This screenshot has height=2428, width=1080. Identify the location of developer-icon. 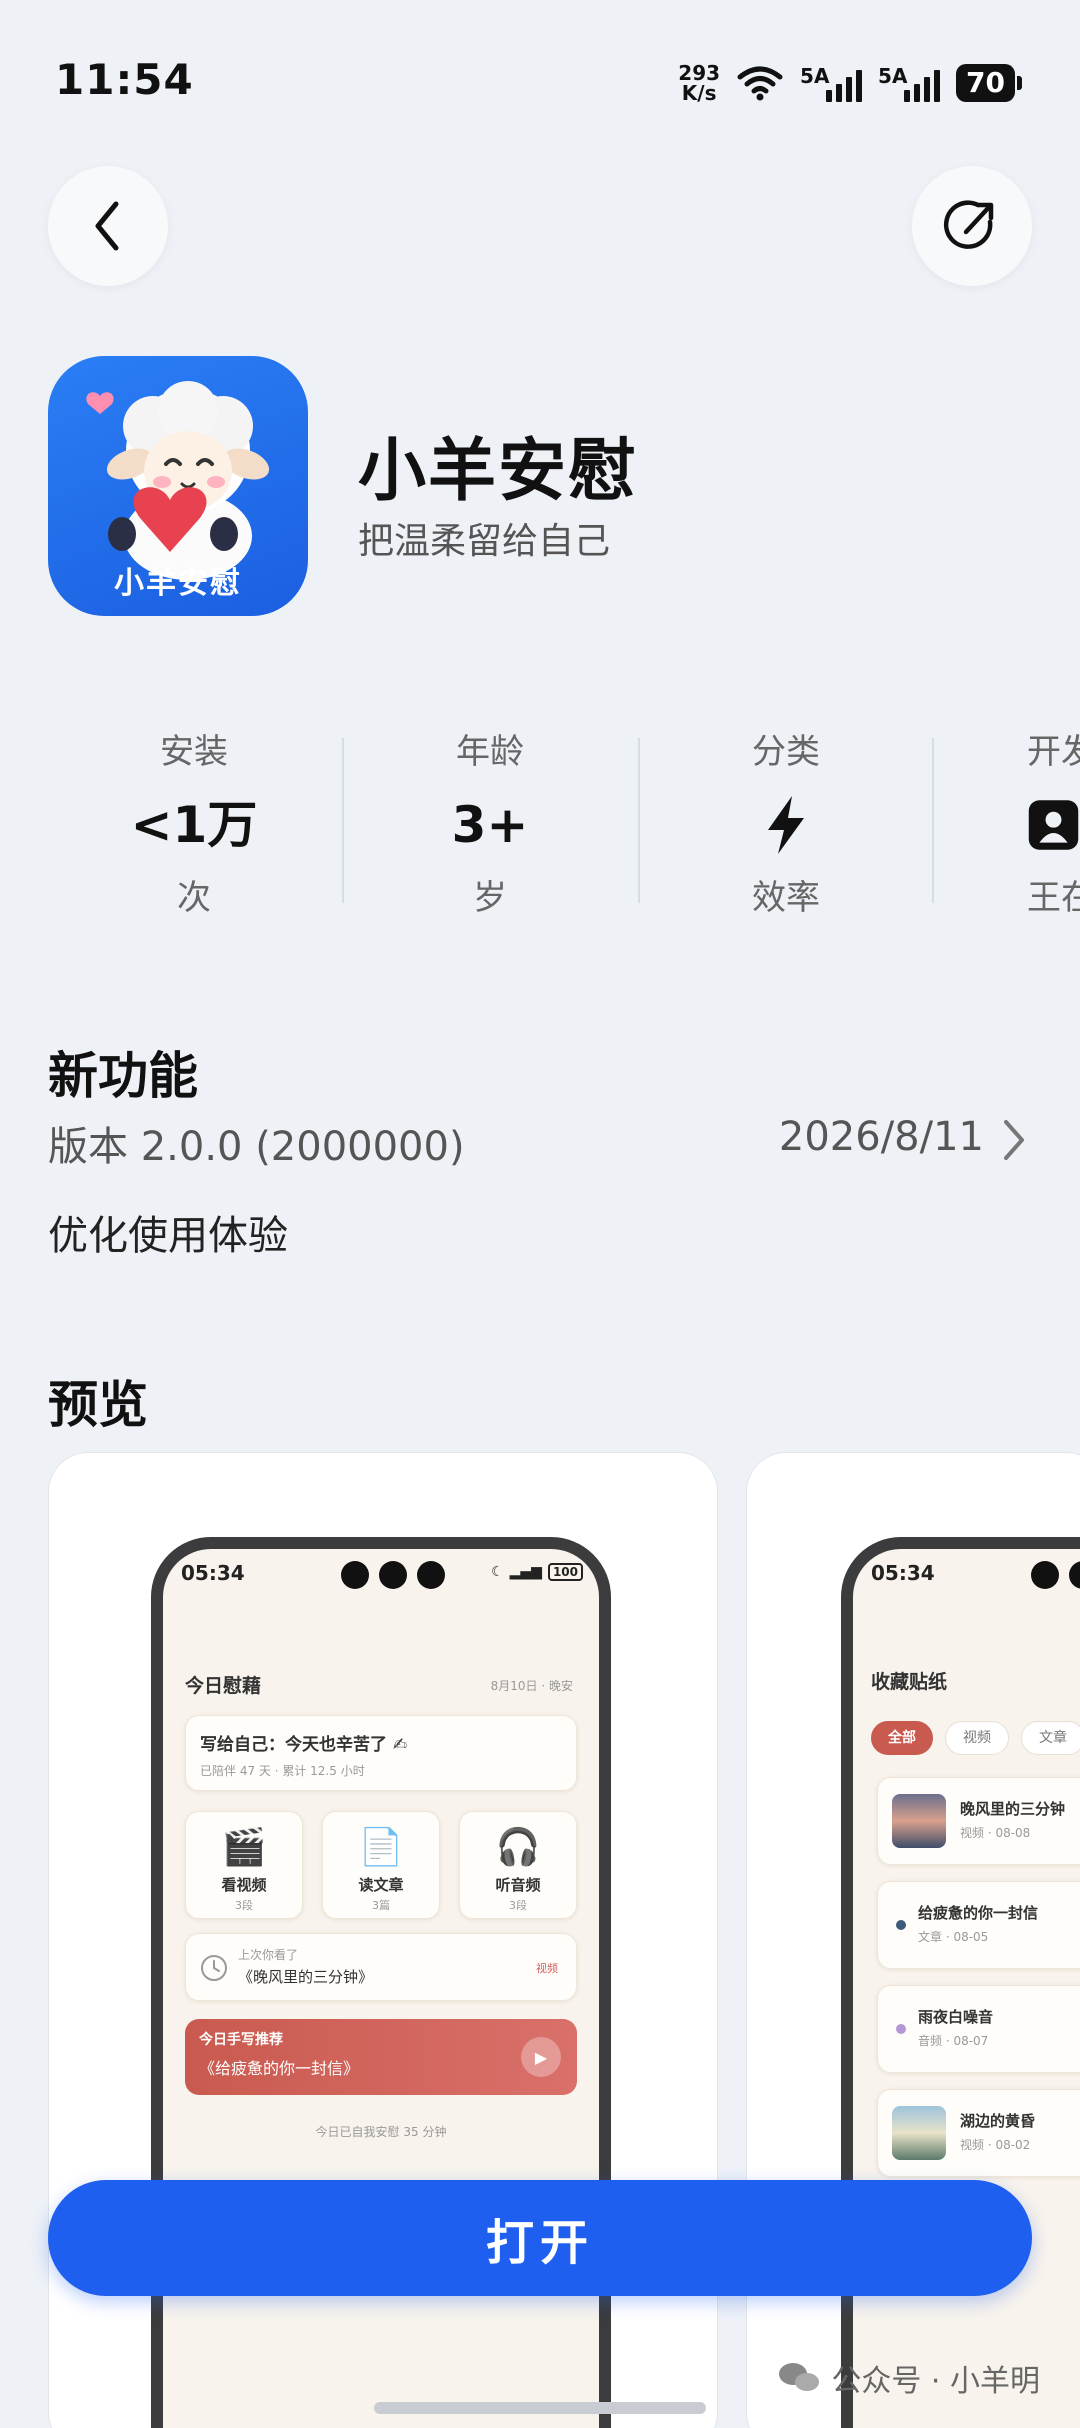
(1053, 825).